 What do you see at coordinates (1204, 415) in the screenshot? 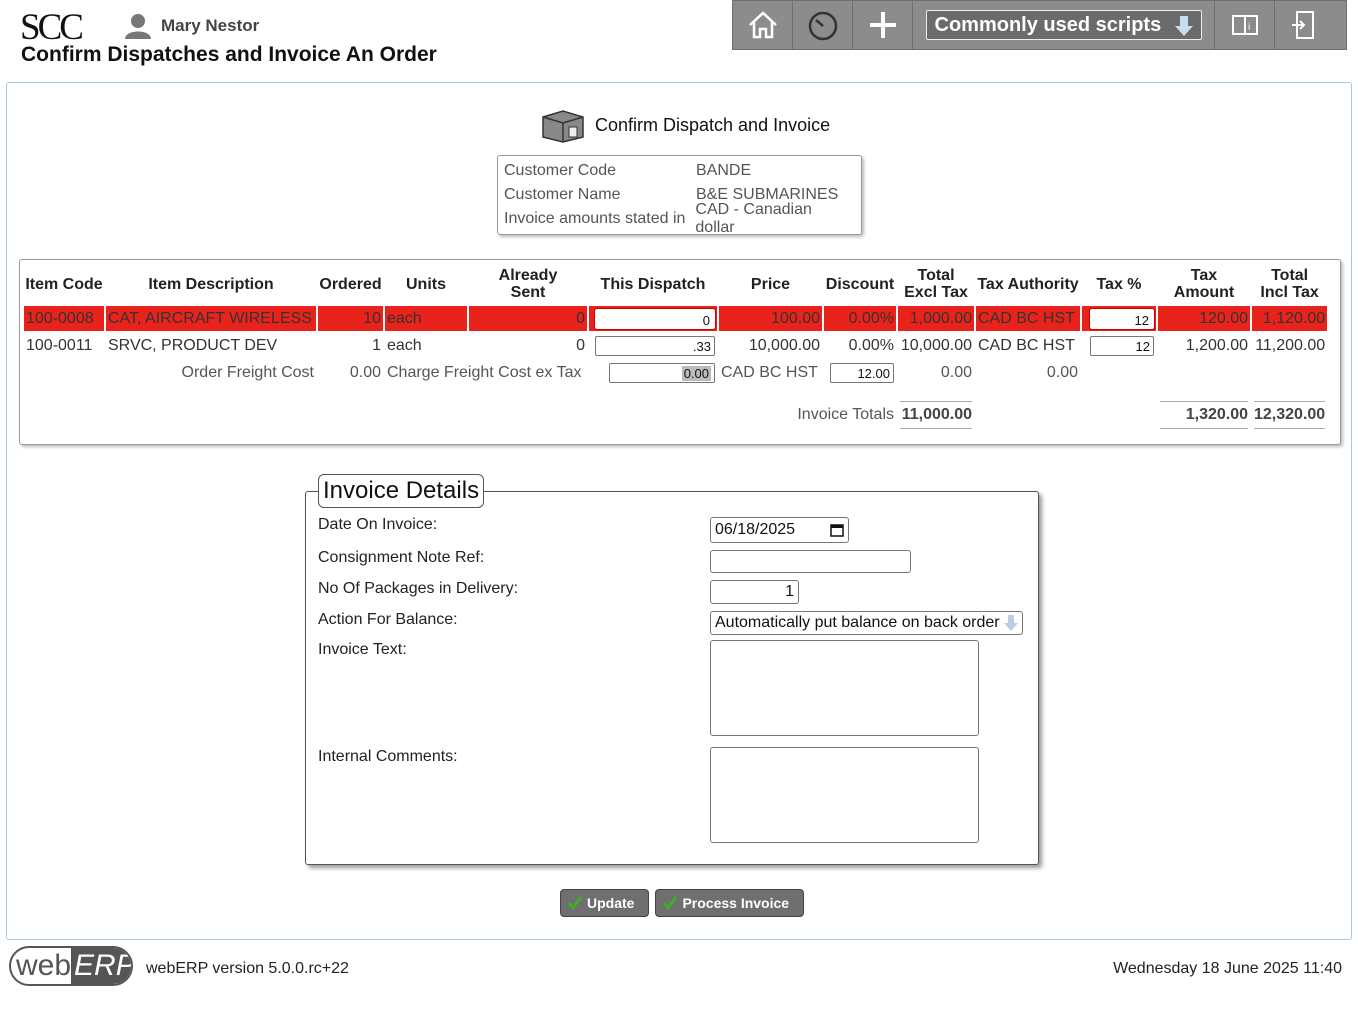
I see `total-tax-amount: 1,320.00` at bounding box center [1204, 415].